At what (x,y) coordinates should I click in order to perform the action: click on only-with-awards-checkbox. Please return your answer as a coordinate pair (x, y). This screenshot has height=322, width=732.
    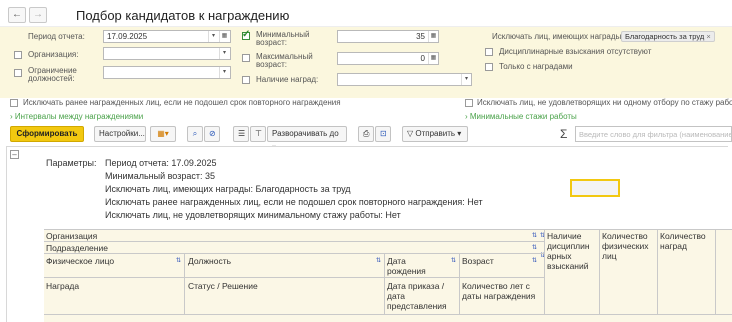
    Looking at the image, I should click on (489, 67).